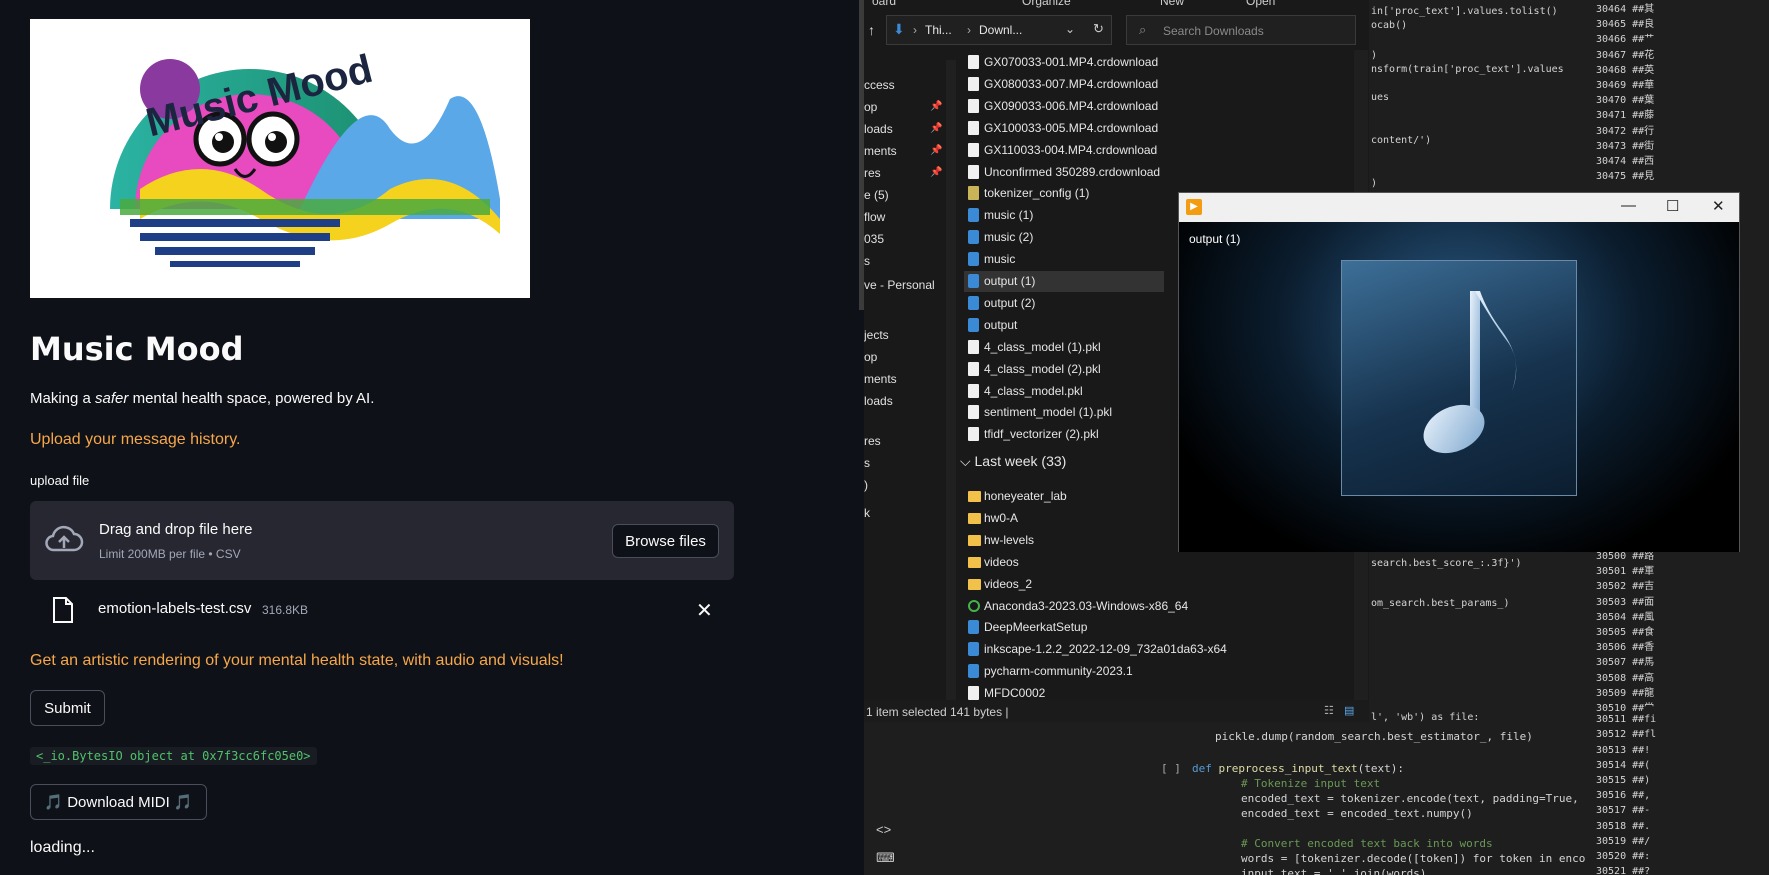  What do you see at coordinates (1064, 369) in the screenshot?
I see `file-row: 4_class_model (2).pkl` at bounding box center [1064, 369].